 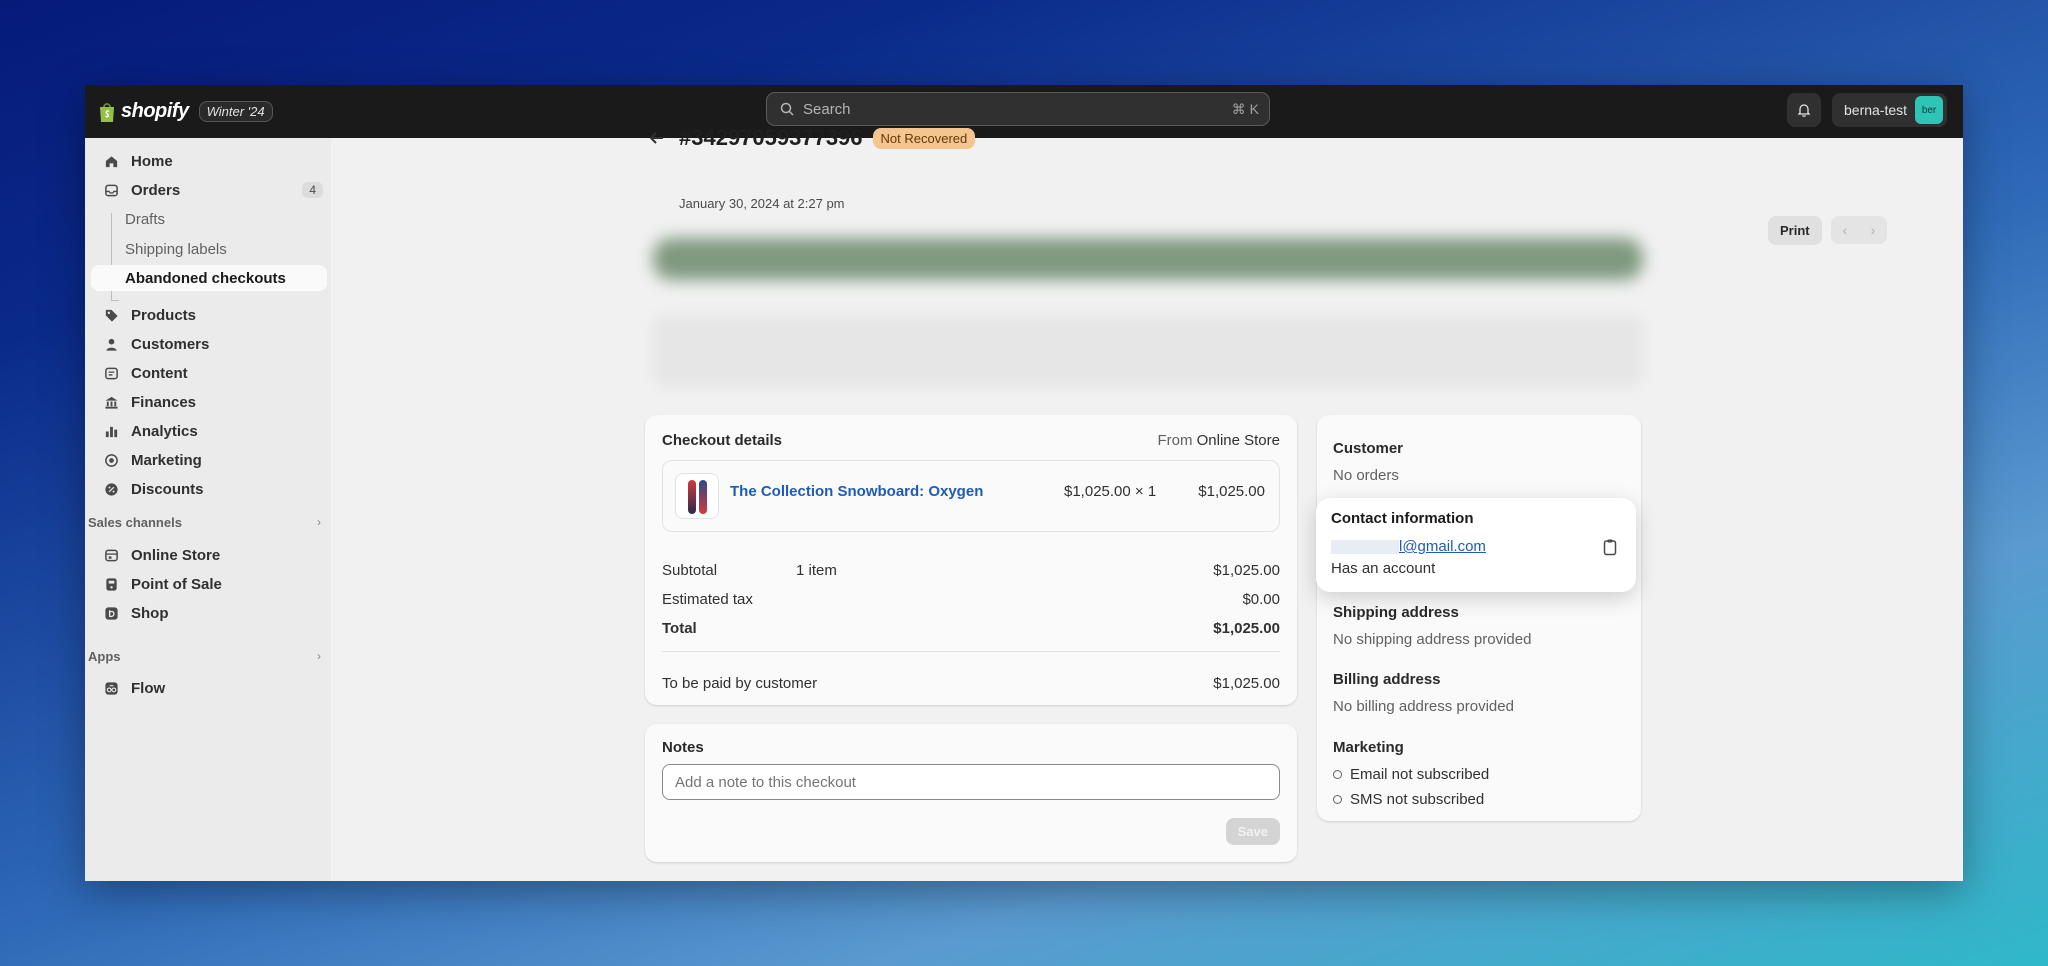 I want to click on sidebar-item-flow: Flow, so click(x=209, y=688).